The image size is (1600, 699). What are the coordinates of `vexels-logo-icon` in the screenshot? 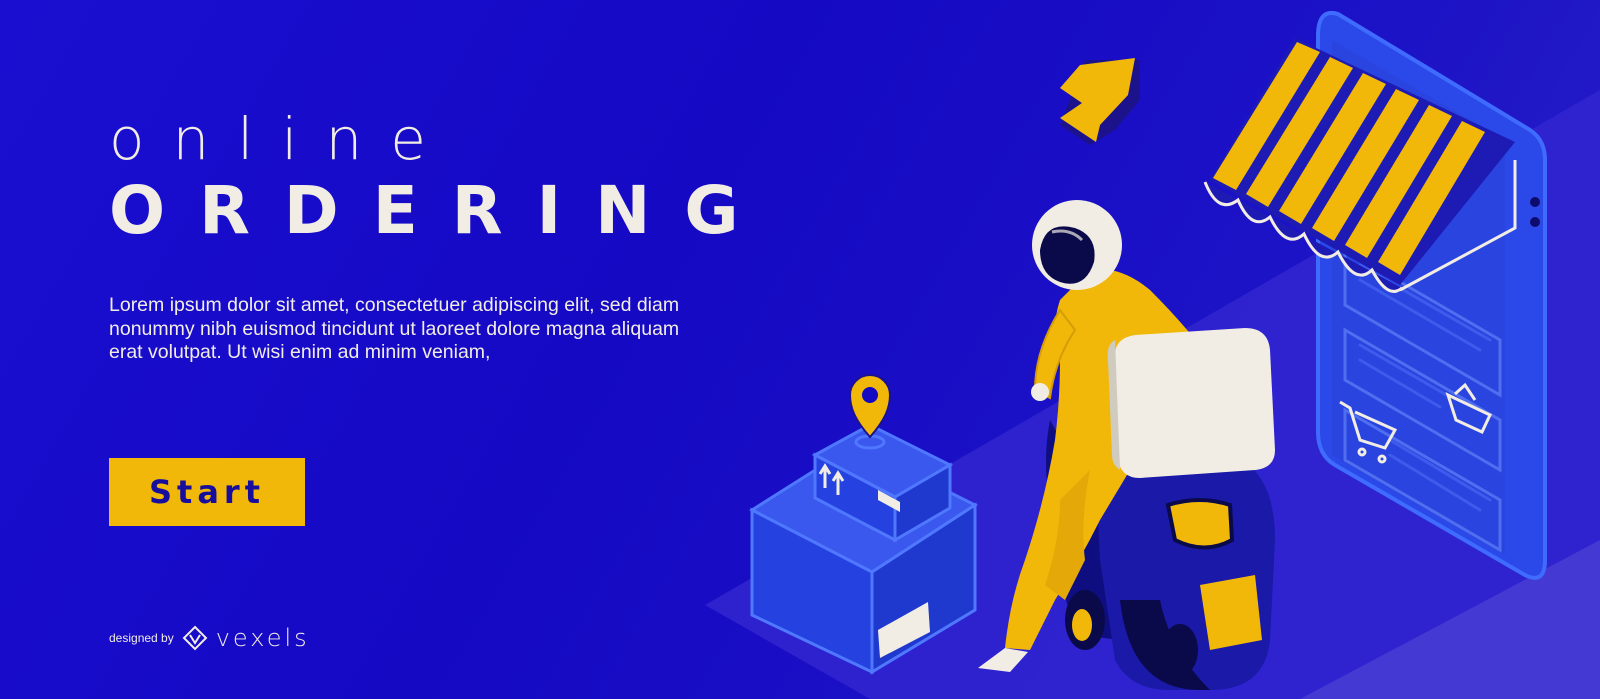 It's located at (195, 638).